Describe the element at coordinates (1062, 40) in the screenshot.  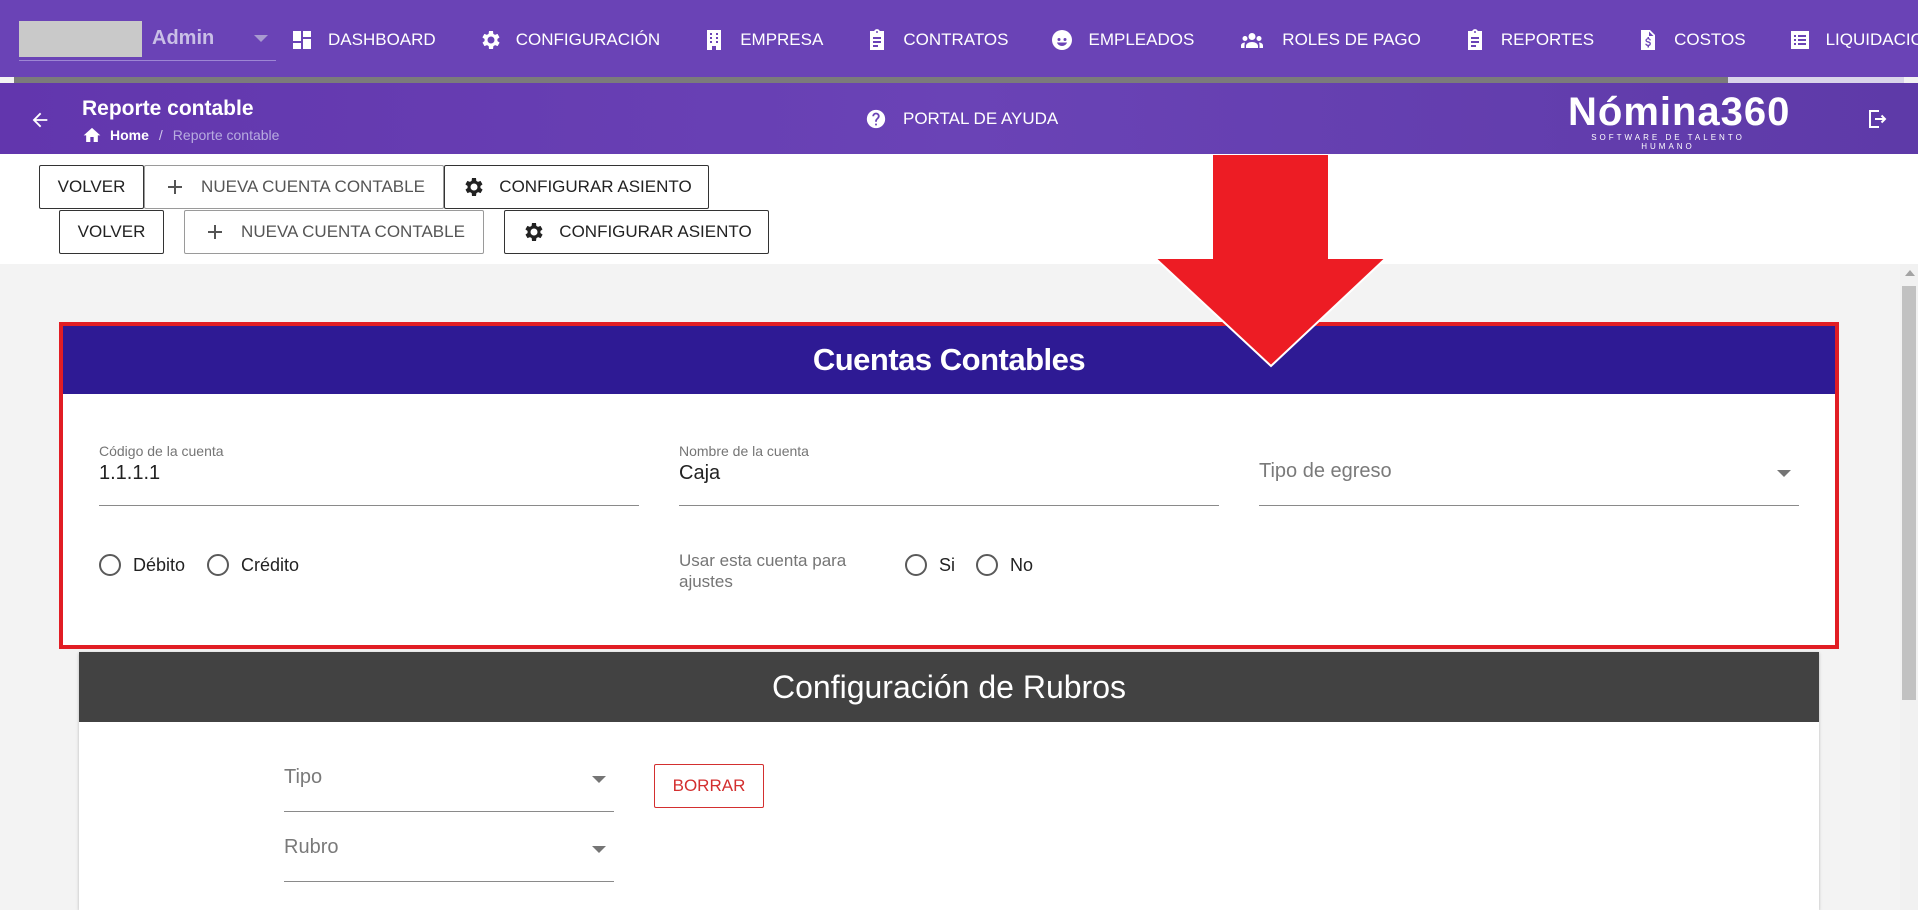
I see `face-icon` at that location.